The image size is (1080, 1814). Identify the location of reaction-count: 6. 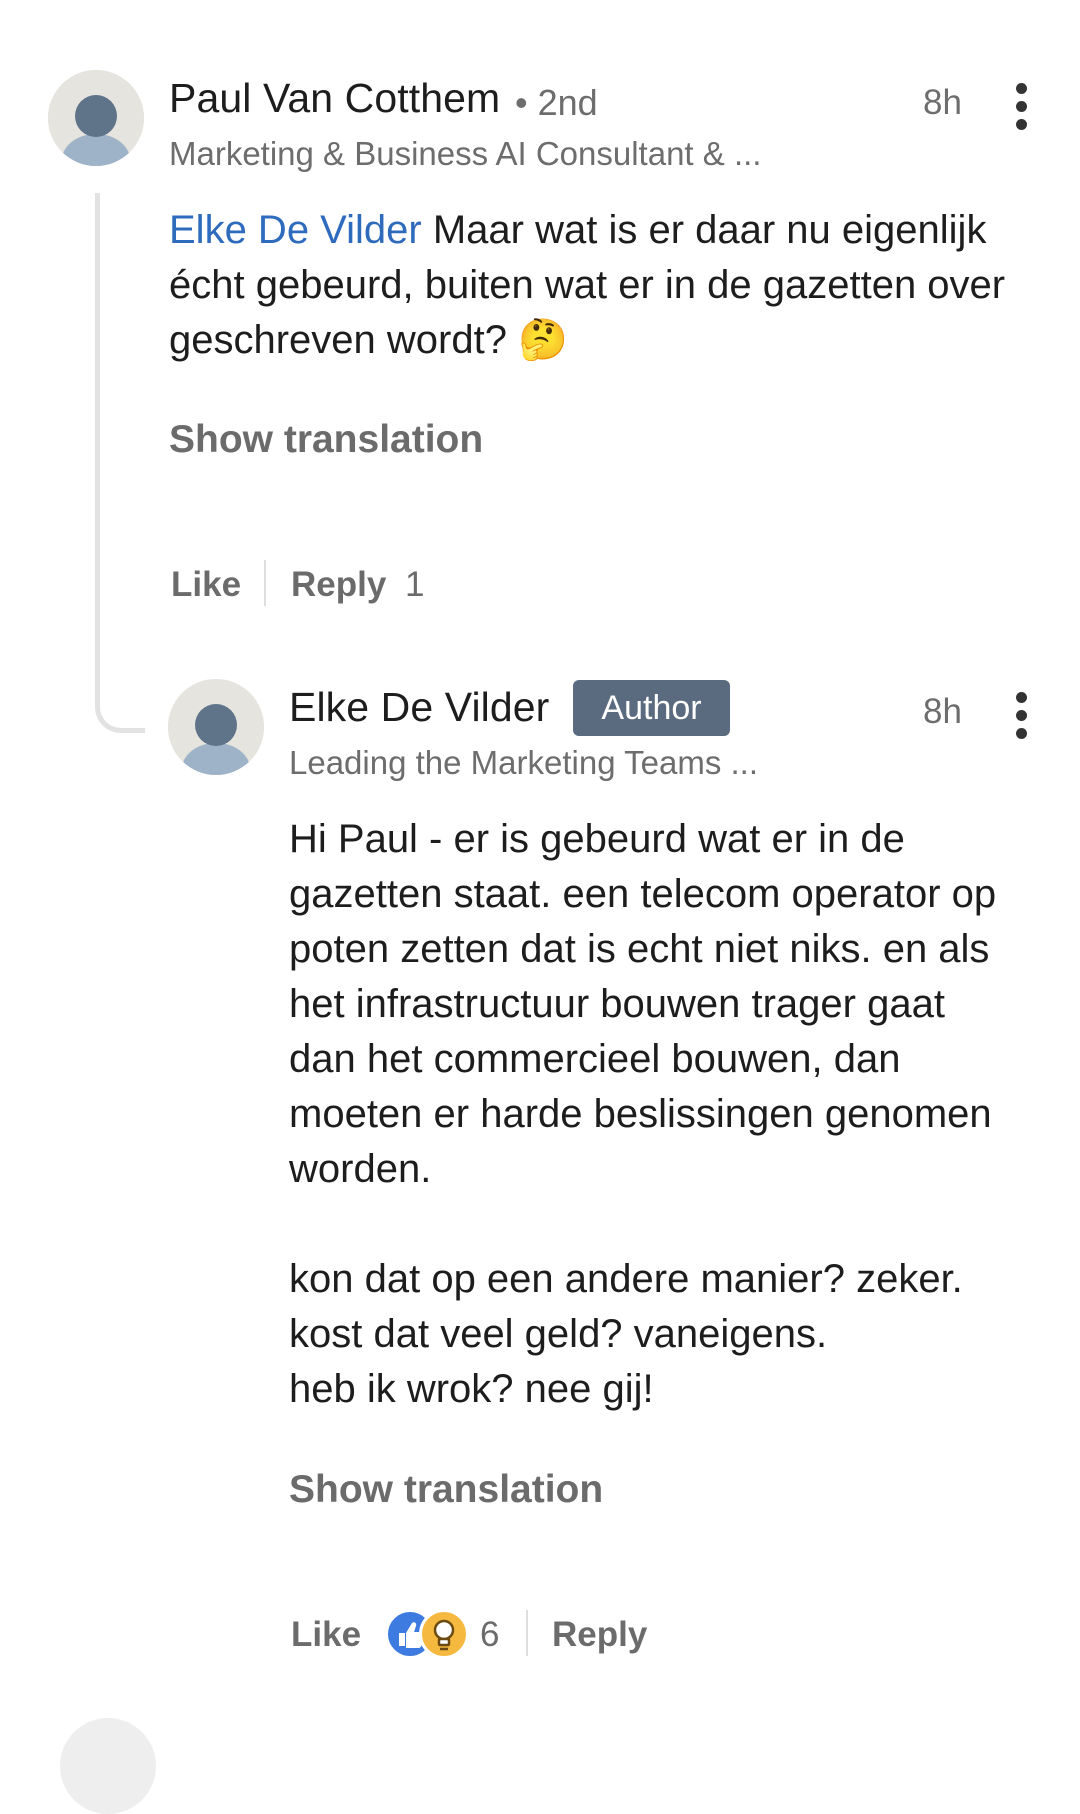
(490, 1634).